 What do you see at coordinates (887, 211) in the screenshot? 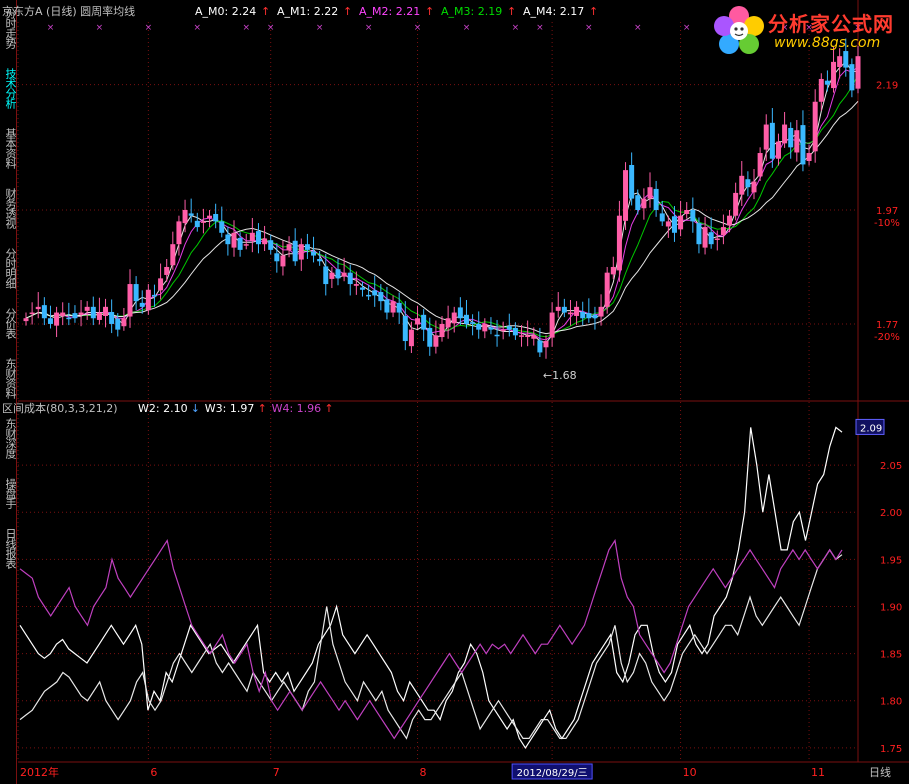
I see `price-tick-label: 1.97` at bounding box center [887, 211].